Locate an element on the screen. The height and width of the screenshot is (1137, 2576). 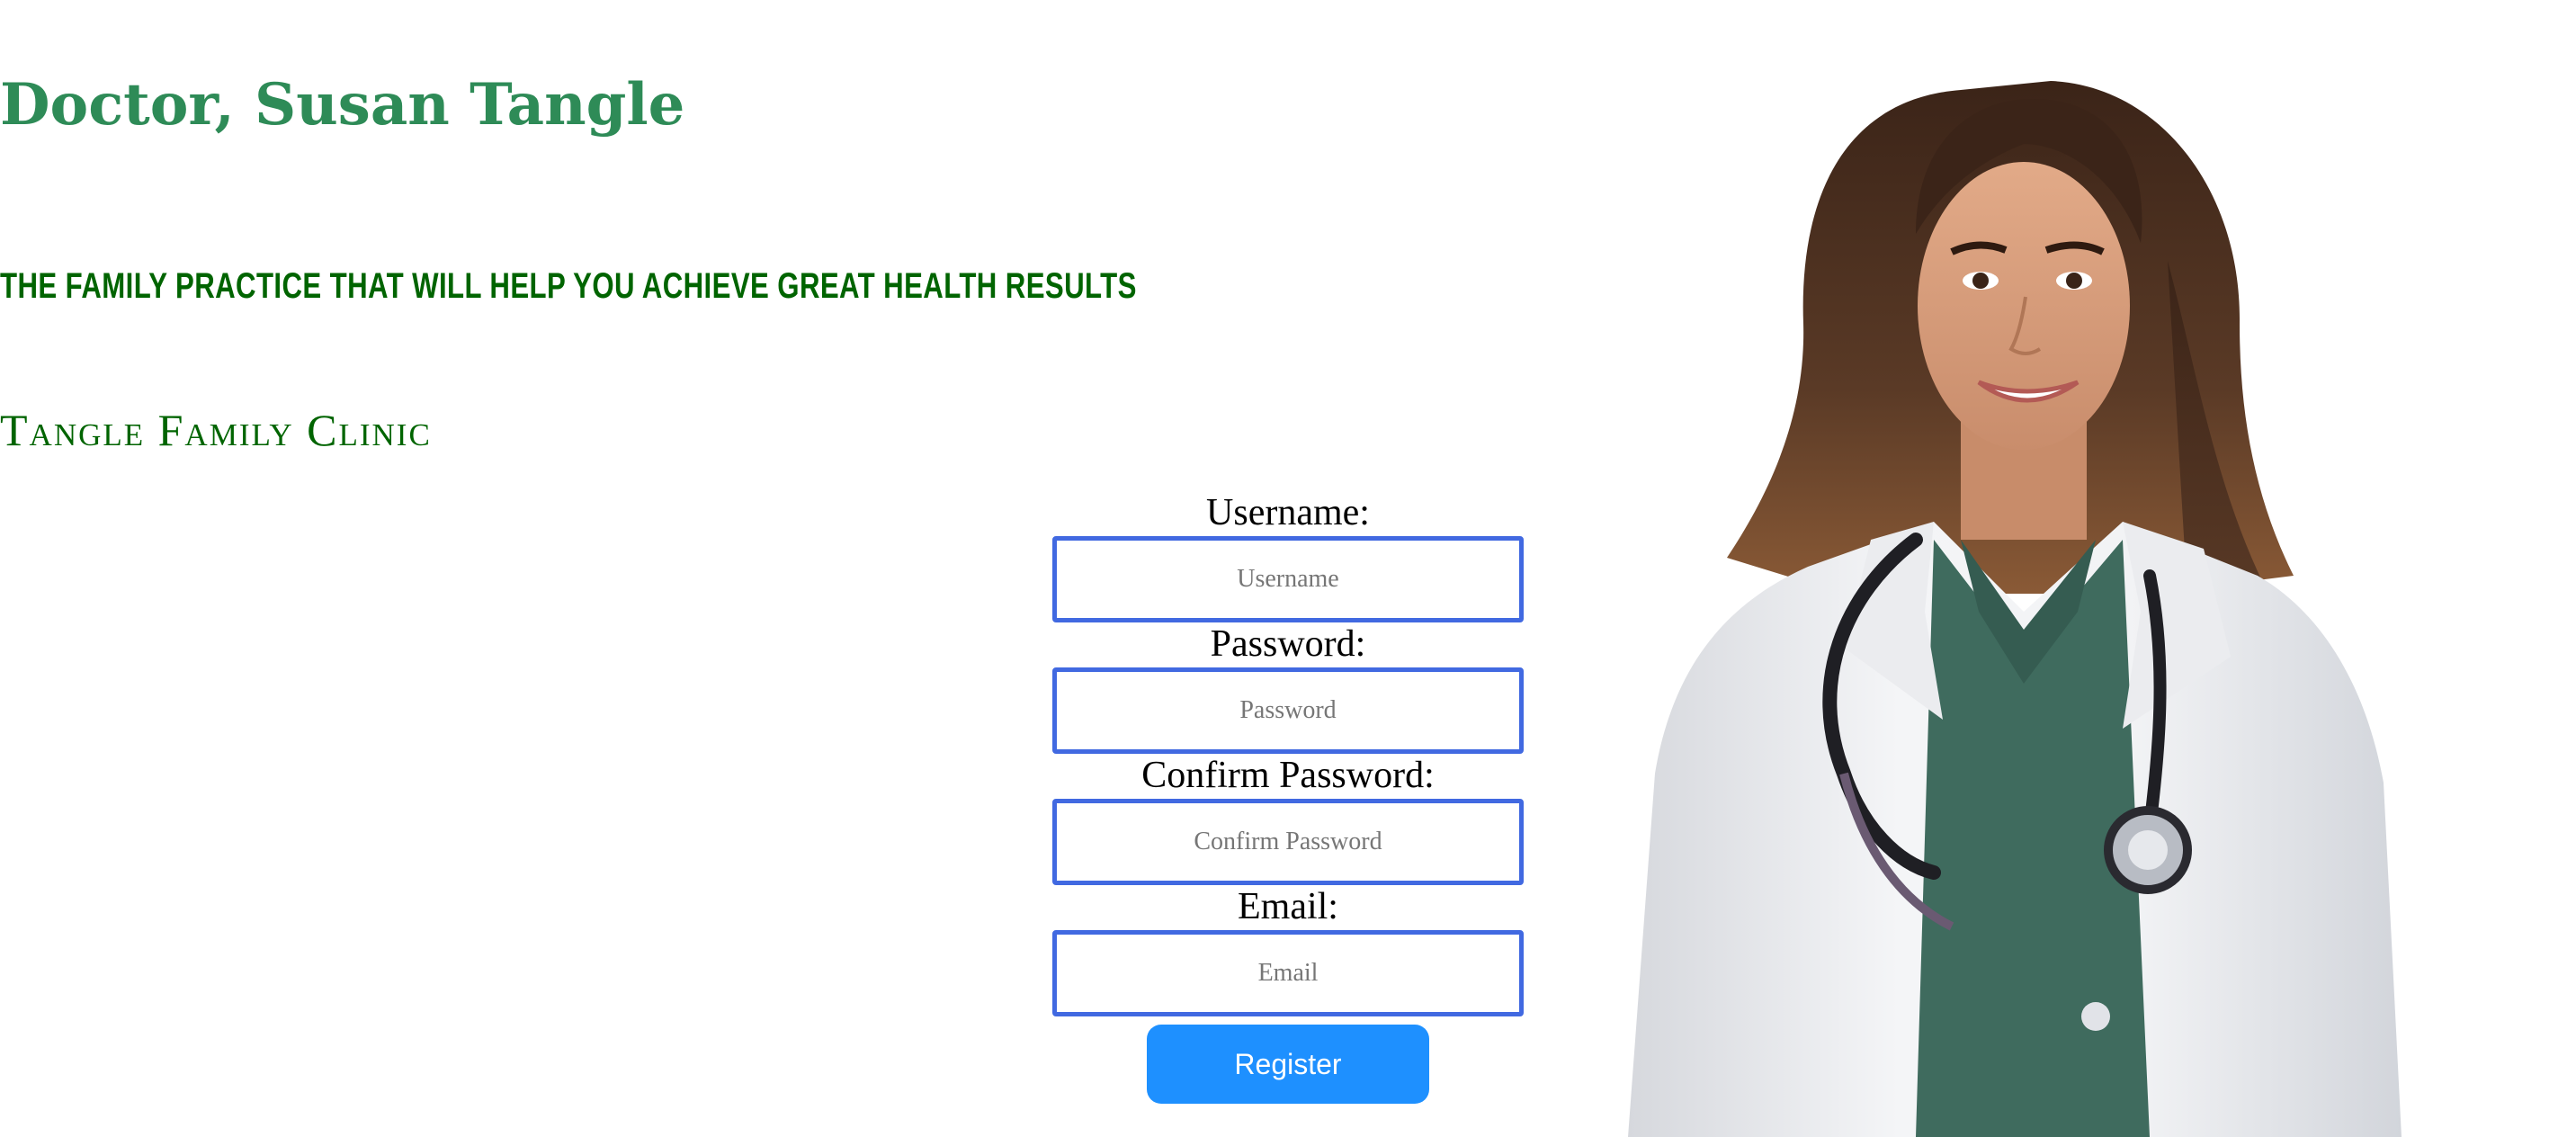
register-button: Register is located at coordinates (1288, 1064).